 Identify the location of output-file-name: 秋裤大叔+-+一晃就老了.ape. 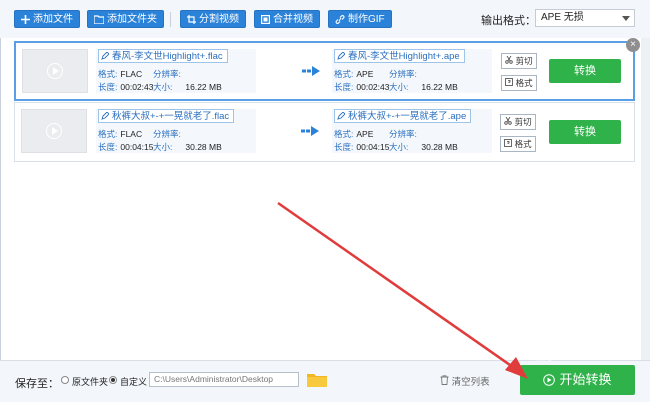
(403, 116).